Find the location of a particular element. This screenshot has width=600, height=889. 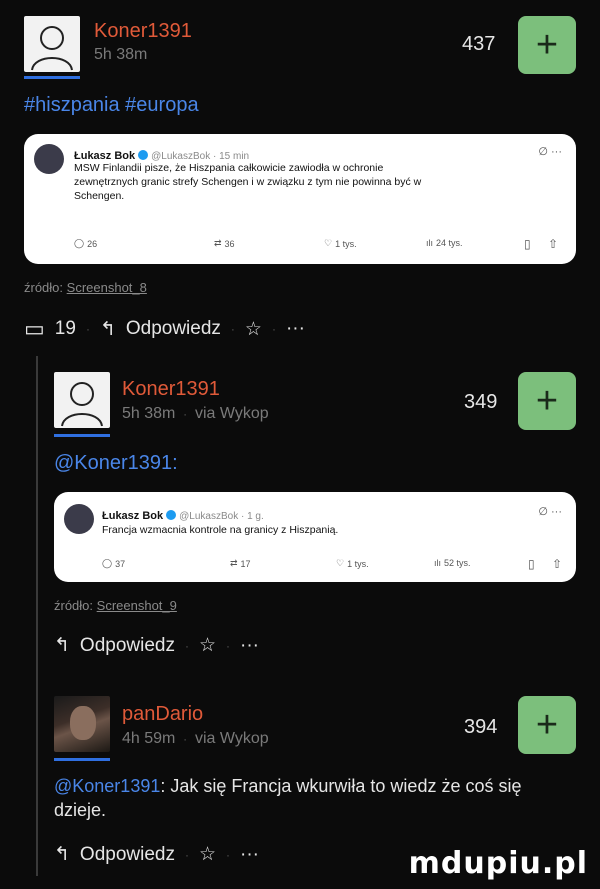

comment-mention: @Koner1391: is located at coordinates (116, 463).